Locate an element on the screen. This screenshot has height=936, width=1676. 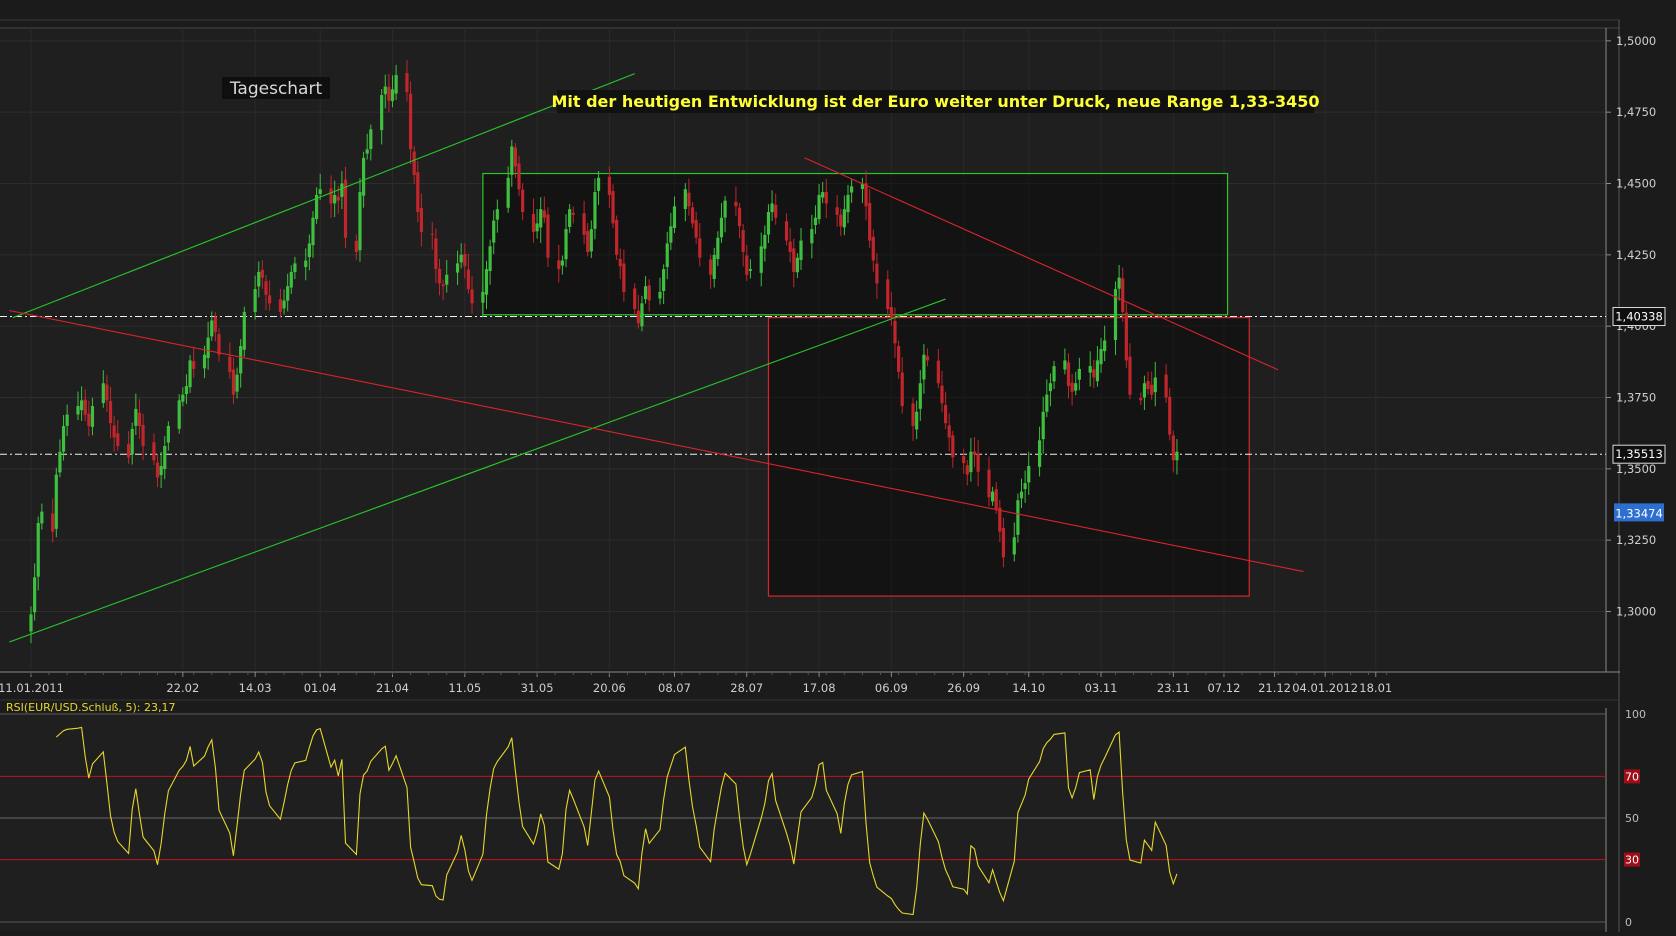
price-x-tick-label: 03.11 is located at coordinates (1101, 688).